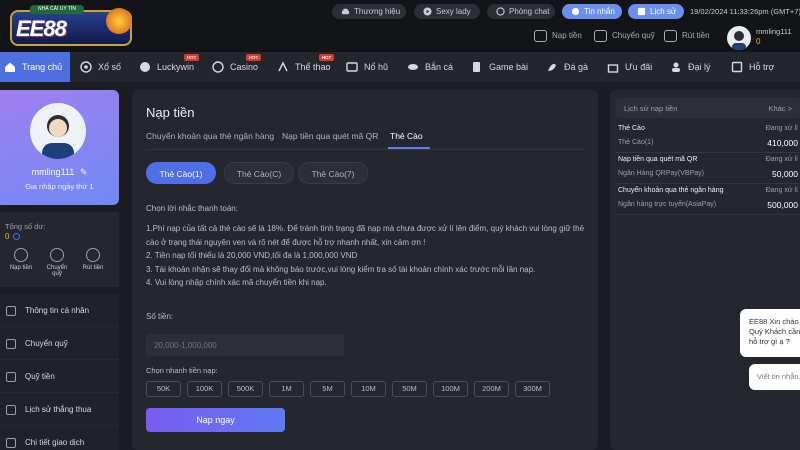 This screenshot has width=800, height=450. What do you see at coordinates (218, 67) in the screenshot?
I see `casino-icon` at bounding box center [218, 67].